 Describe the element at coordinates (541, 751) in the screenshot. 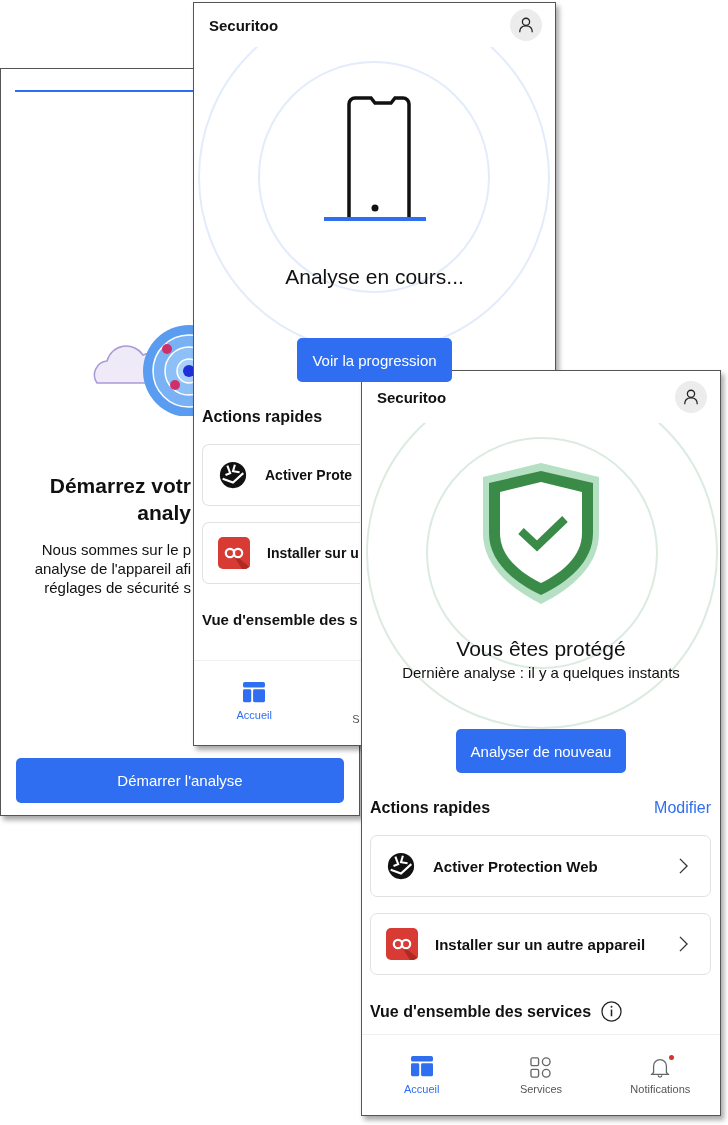

I see `rescan-button: Analyser de nouveau` at that location.